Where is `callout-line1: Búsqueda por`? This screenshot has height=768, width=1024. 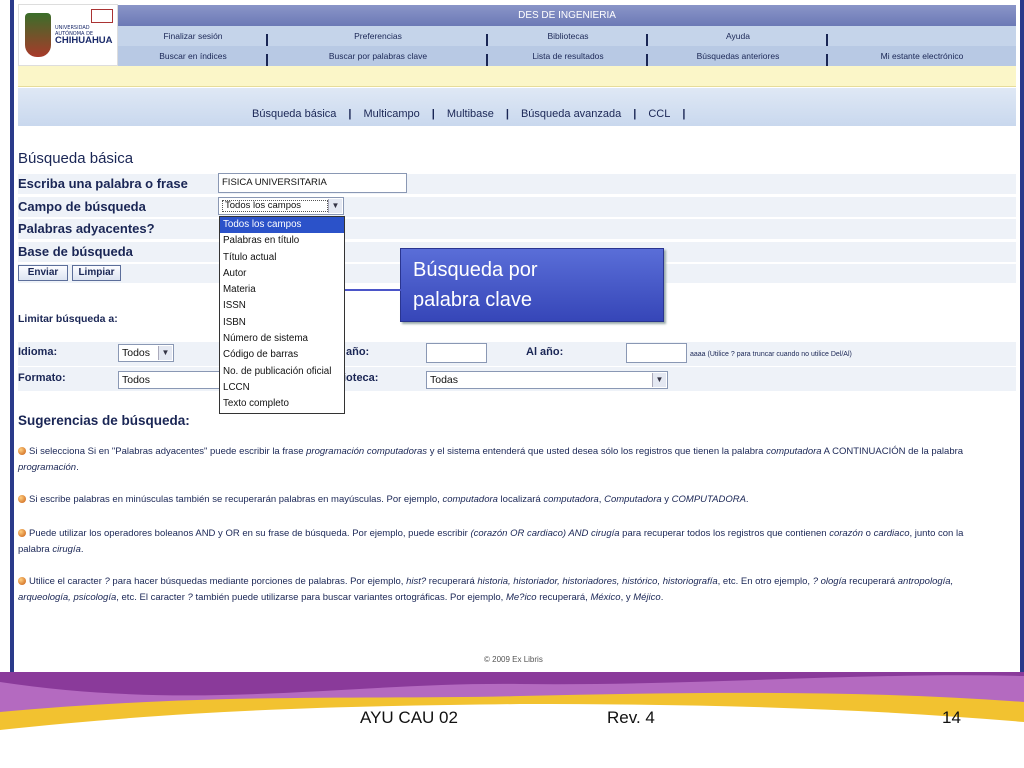 callout-line1: Búsqueda por is located at coordinates (475, 270).